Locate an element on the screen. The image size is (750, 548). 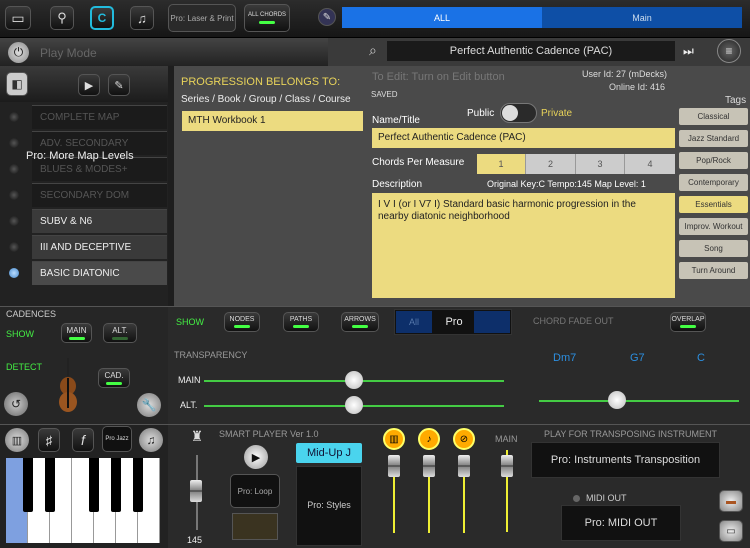
power-button: ⏻ is located at coordinates (18, 52).